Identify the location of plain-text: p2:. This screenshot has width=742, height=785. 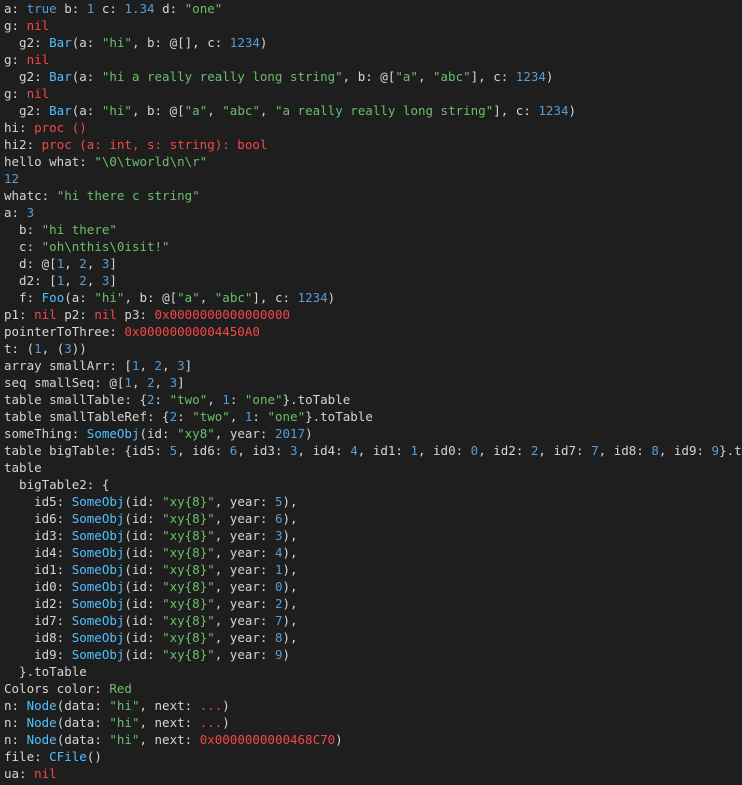
(75, 314).